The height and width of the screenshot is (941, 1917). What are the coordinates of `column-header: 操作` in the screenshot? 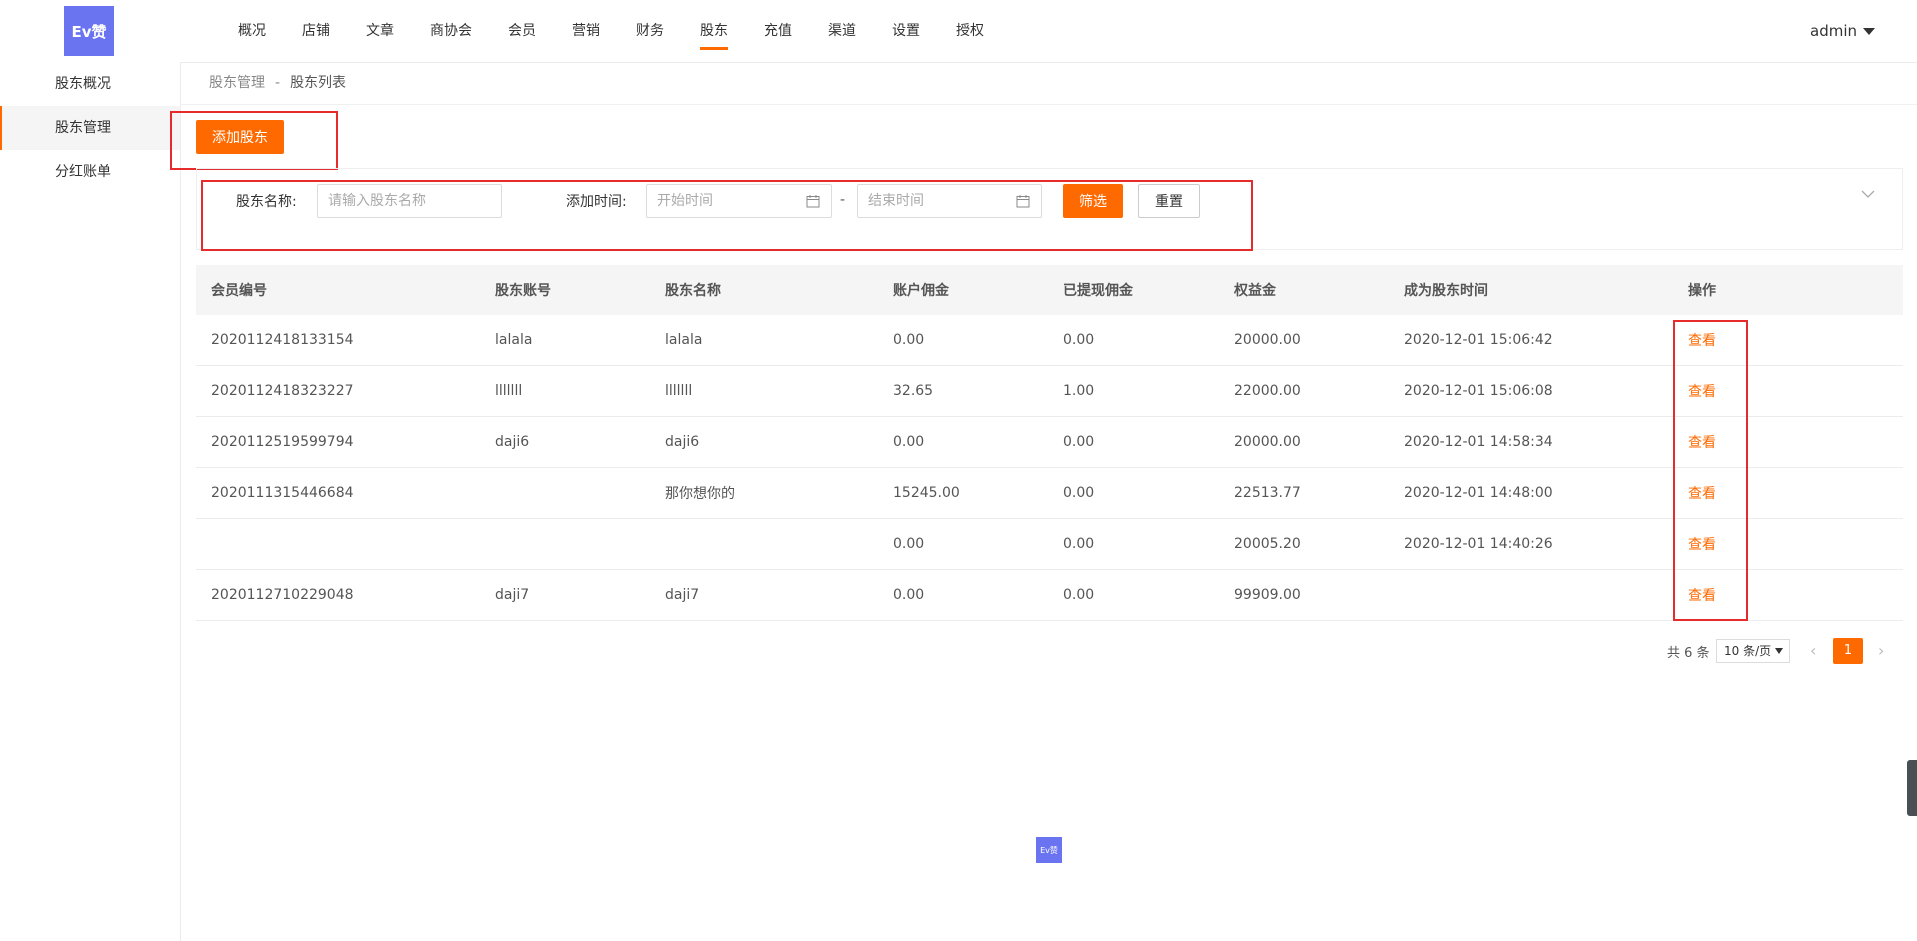 It's located at (1702, 291).